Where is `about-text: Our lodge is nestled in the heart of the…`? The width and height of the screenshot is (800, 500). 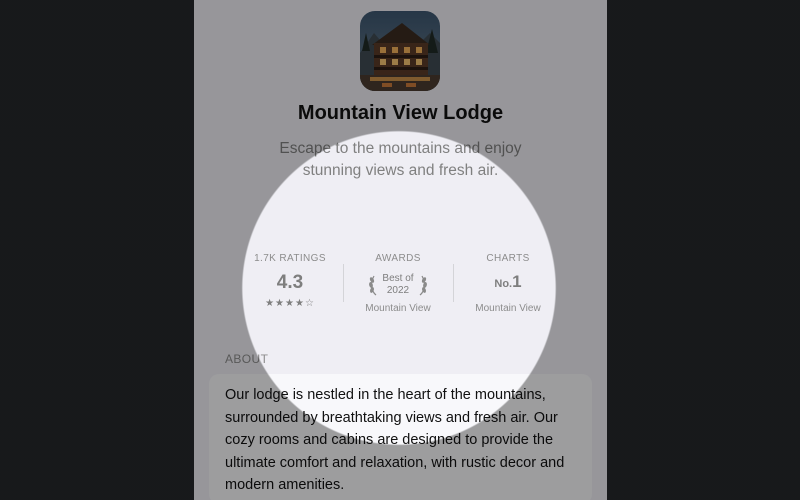
about-text: Our lodge is nestled in the heart of the… is located at coordinates (395, 440).